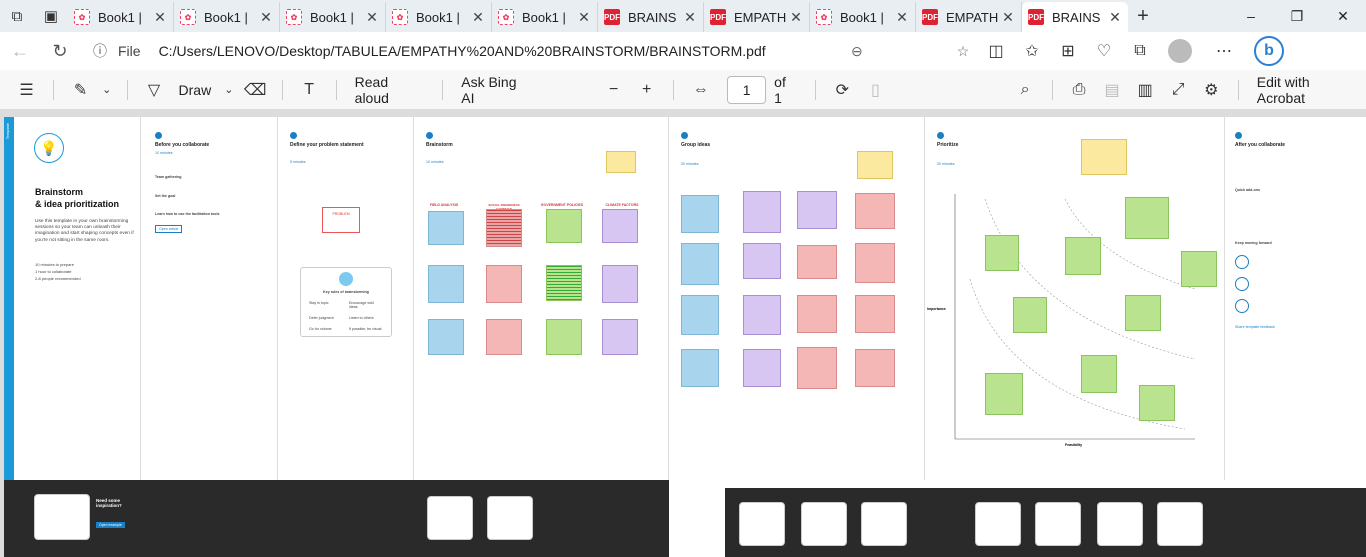 The height and width of the screenshot is (557, 1366). What do you see at coordinates (1269, 51) in the screenshot?
I see `bing-copilot-icon: b` at bounding box center [1269, 51].